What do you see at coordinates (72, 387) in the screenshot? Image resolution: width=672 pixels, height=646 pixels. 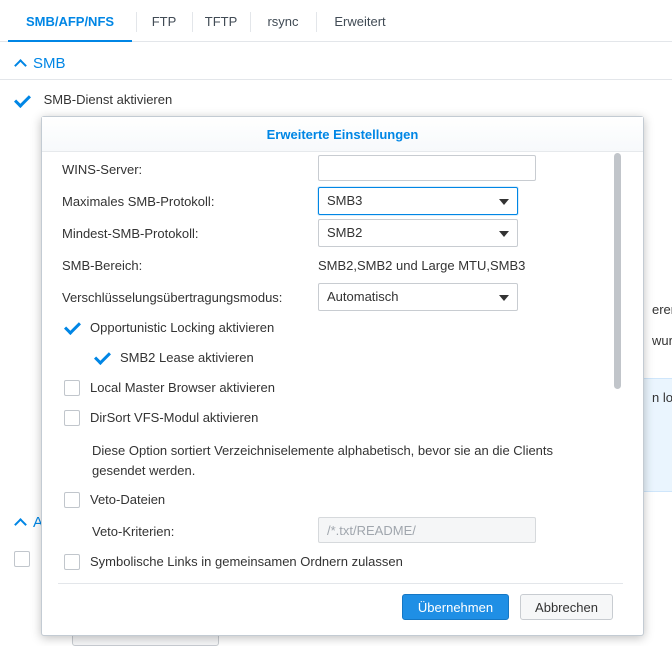 I see `local-master-browser-checkbox` at bounding box center [72, 387].